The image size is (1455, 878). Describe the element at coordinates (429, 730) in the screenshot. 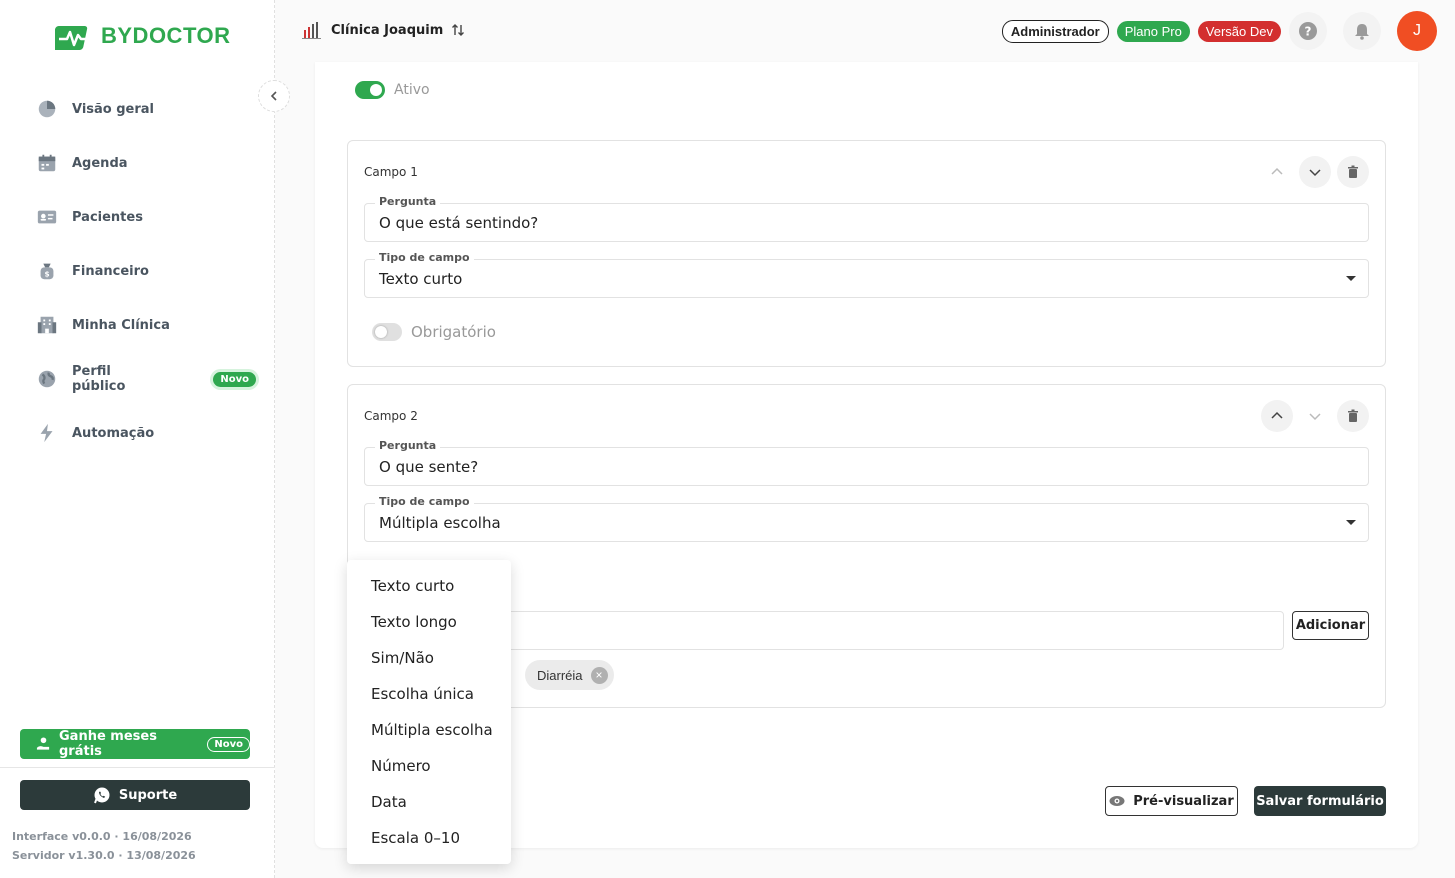

I see `menu-item-multipla-escolha: Múltipla escolha` at that location.